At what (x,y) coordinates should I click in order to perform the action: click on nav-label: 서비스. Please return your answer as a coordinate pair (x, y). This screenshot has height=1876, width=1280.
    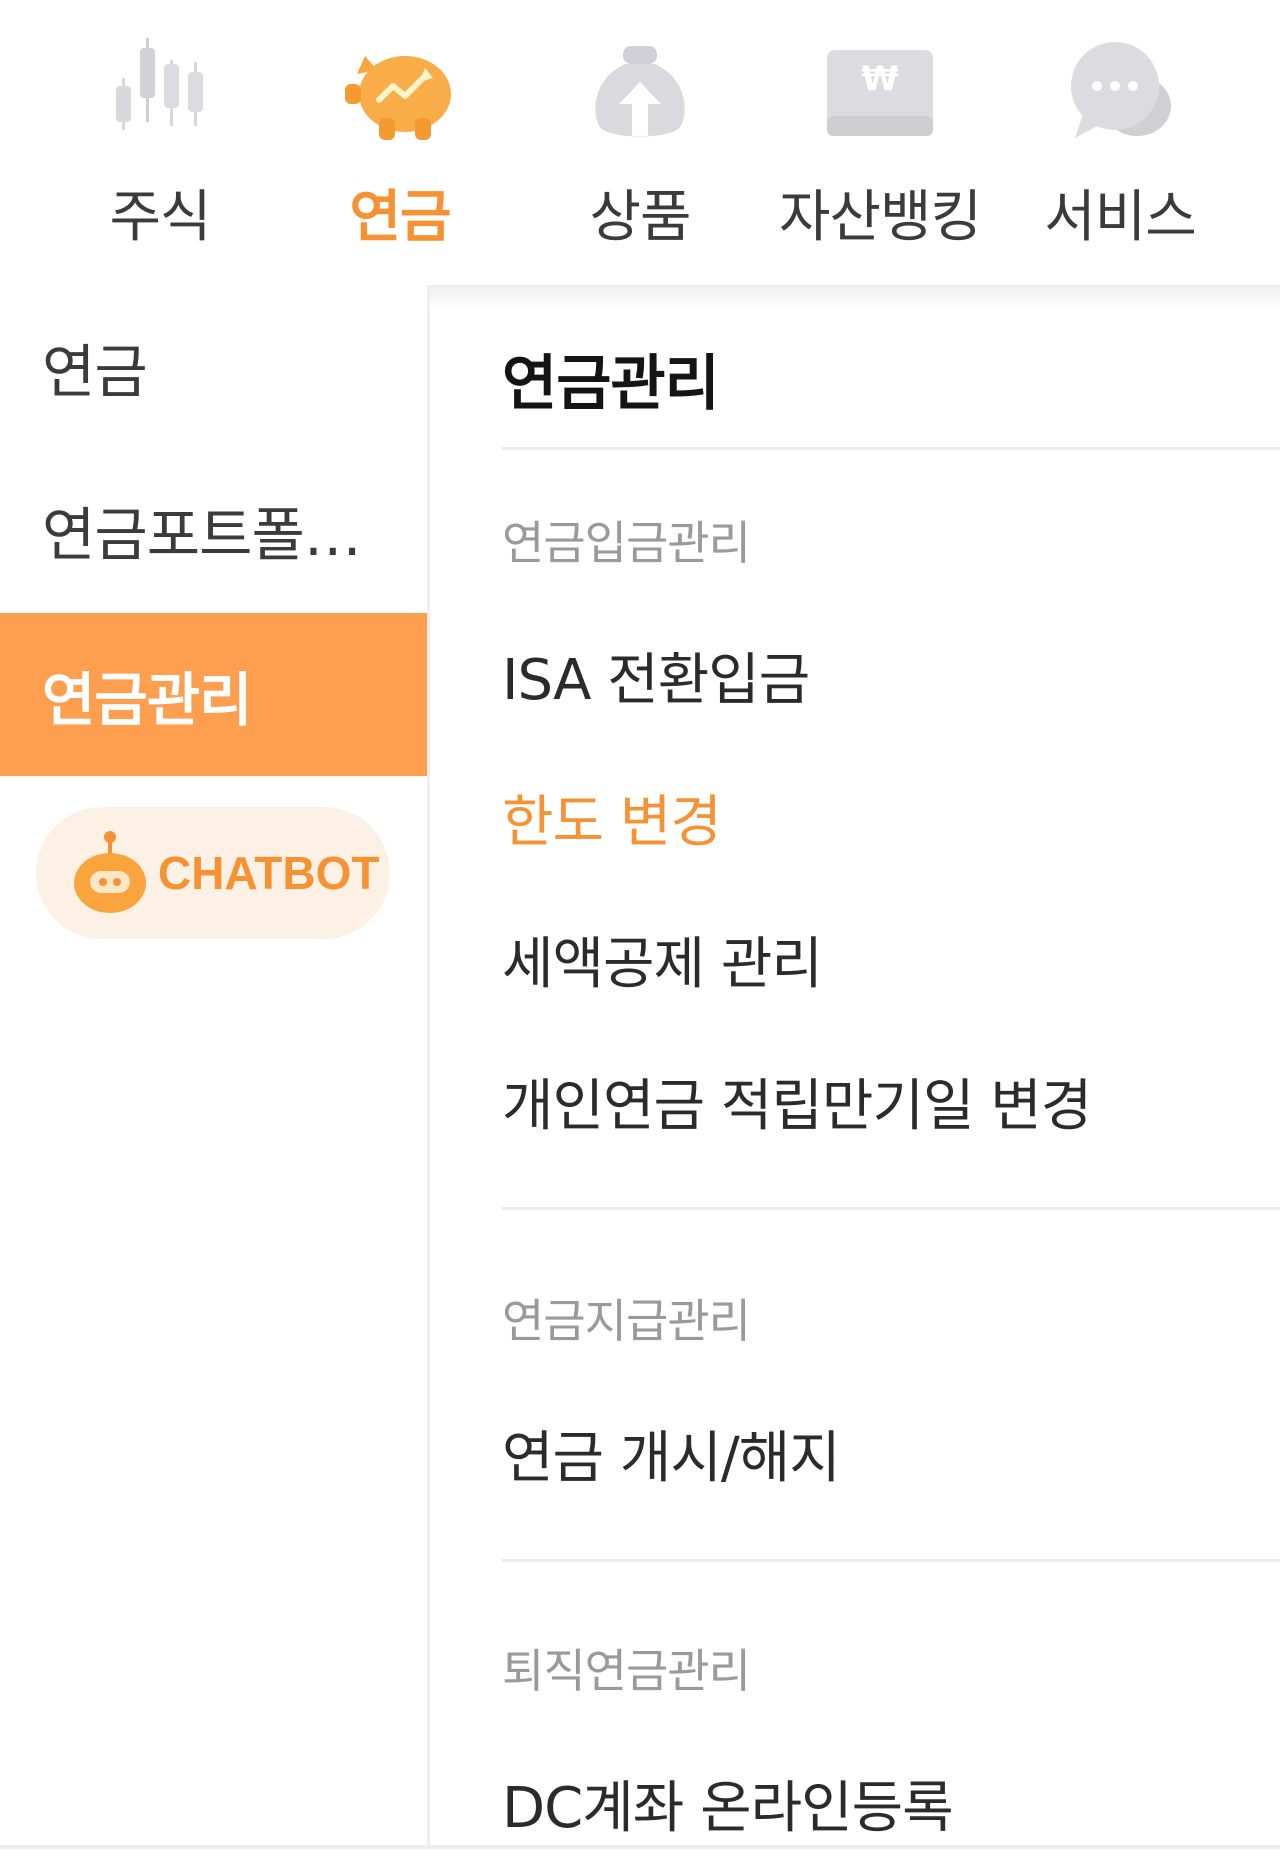
    Looking at the image, I should click on (1120, 217).